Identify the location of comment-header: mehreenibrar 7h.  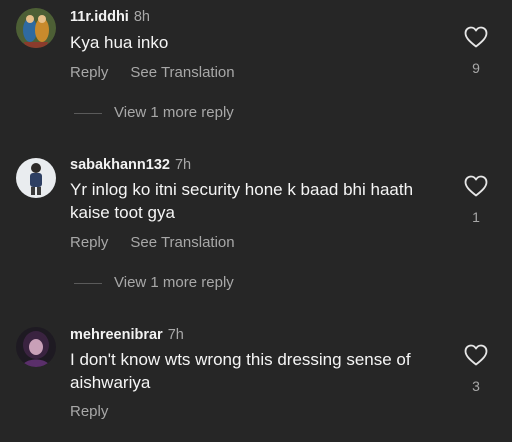
(127, 335).